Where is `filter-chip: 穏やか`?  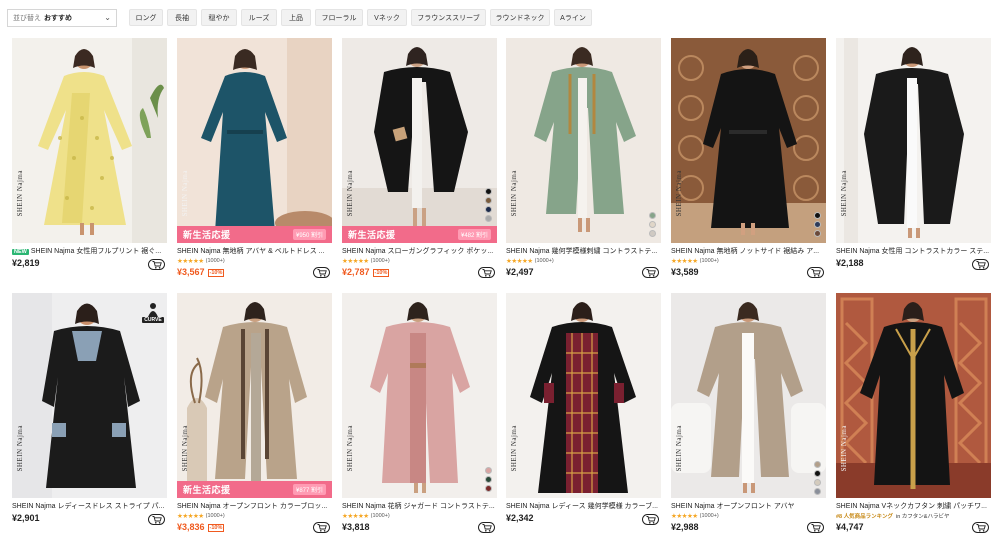
filter-chip: 穏やか is located at coordinates (219, 17).